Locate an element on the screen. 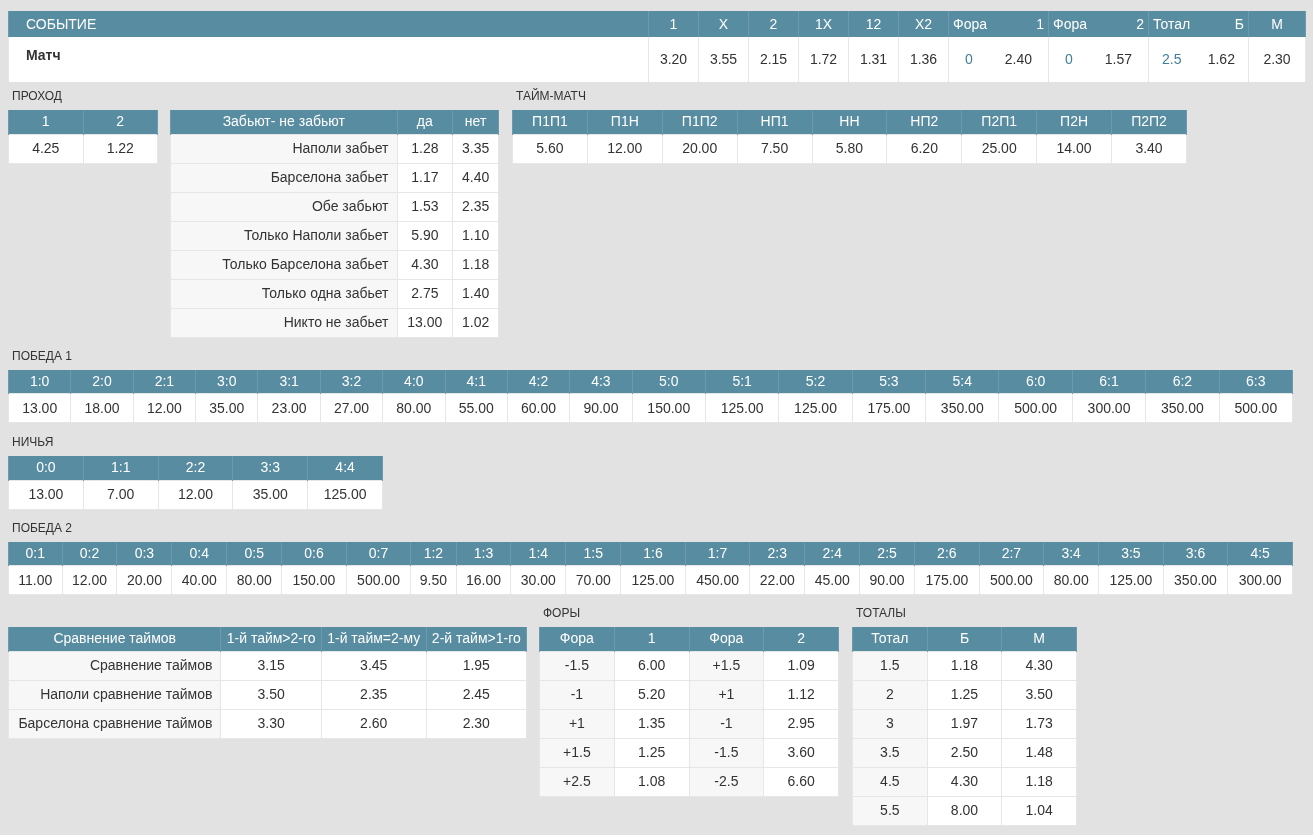 The image size is (1313, 835). column-header: 6:2 is located at coordinates (1182, 381).